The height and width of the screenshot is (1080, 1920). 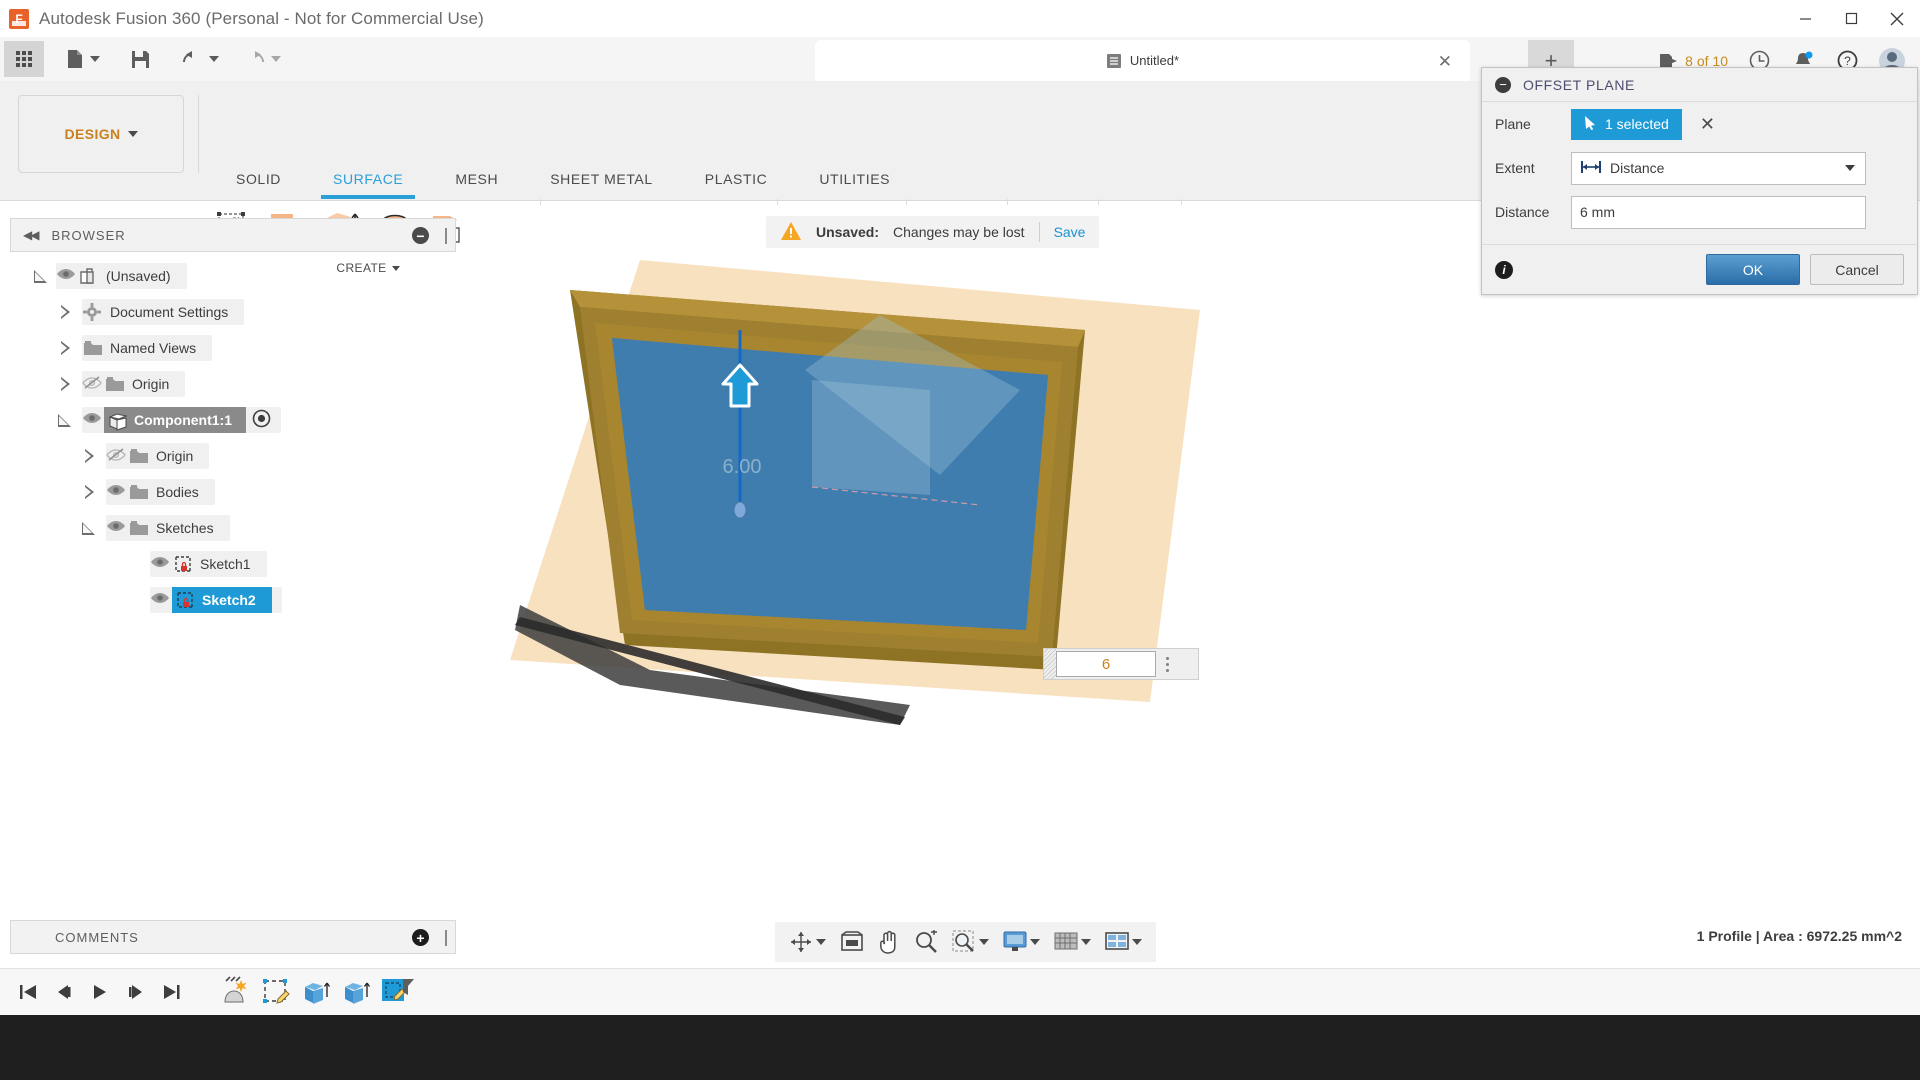 I want to click on tab-sheet-metal: SHEET METAL, so click(x=601, y=179).